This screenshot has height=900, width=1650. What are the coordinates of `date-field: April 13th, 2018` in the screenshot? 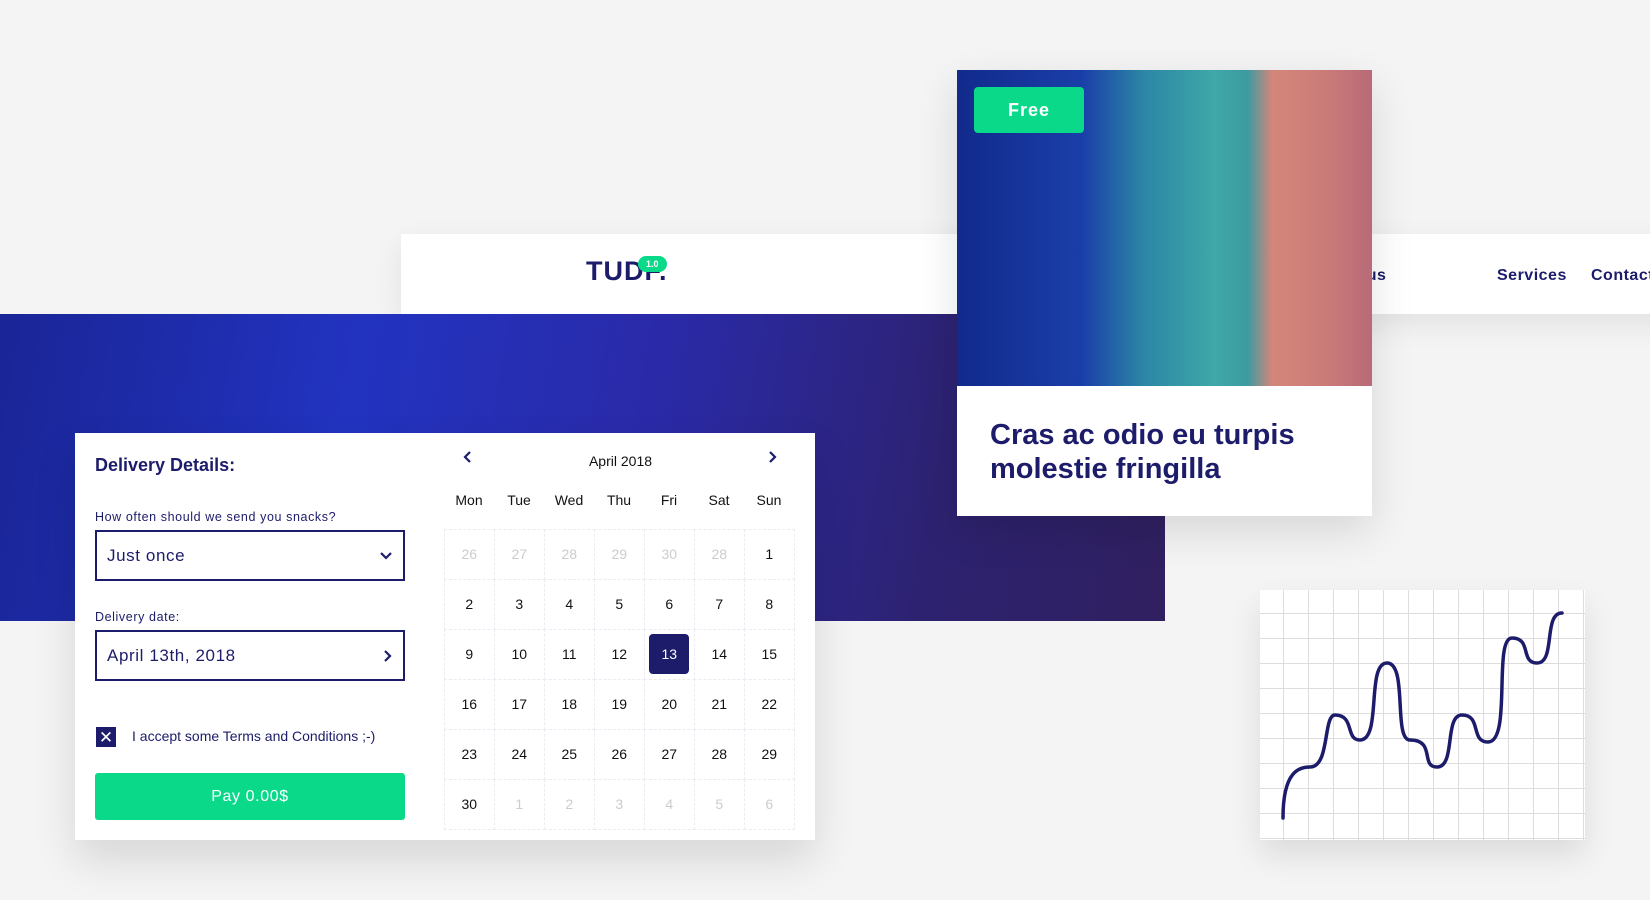 It's located at (250, 655).